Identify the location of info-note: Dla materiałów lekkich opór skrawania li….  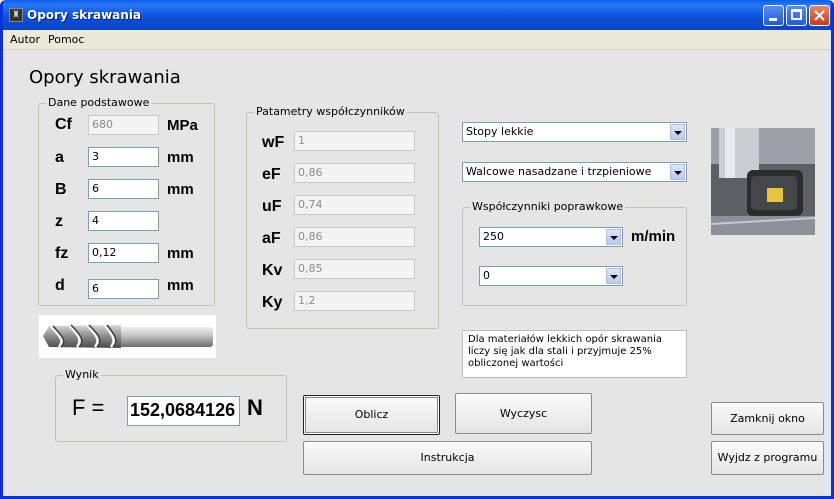
(574, 354).